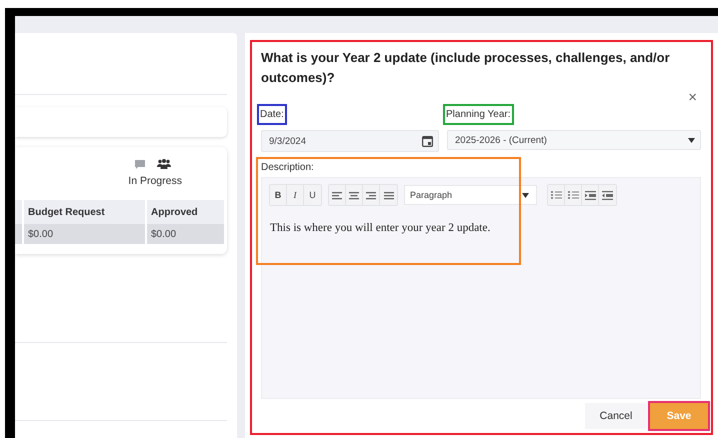  I want to click on numbered-list-button, so click(573, 195).